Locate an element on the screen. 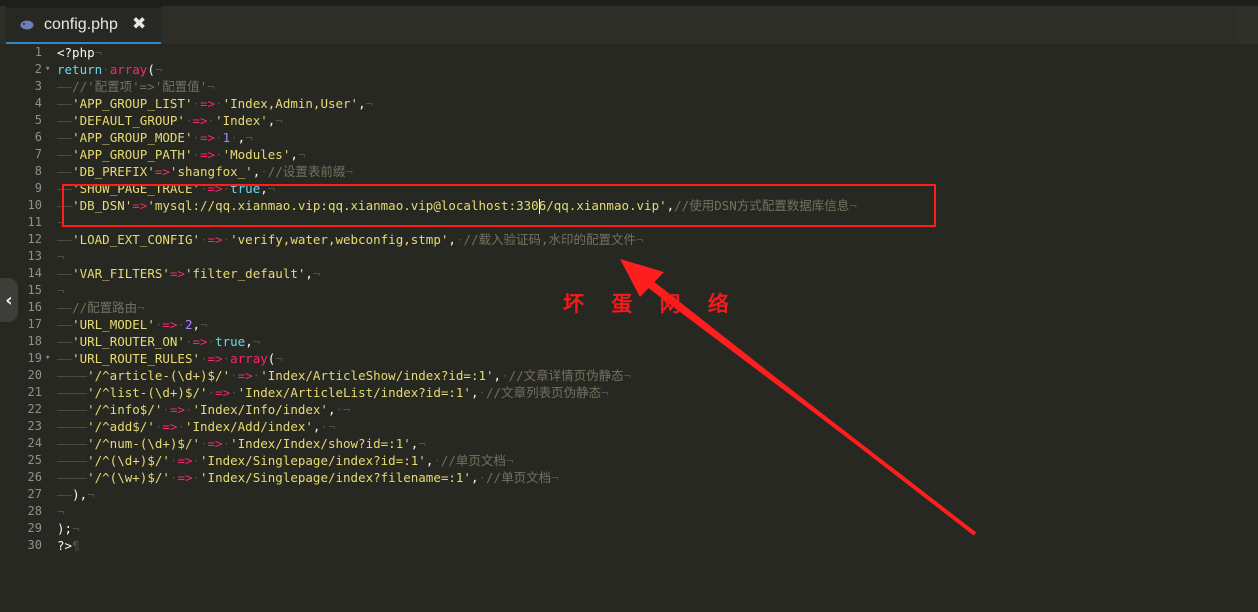  code-line: );¬ is located at coordinates (68, 528).